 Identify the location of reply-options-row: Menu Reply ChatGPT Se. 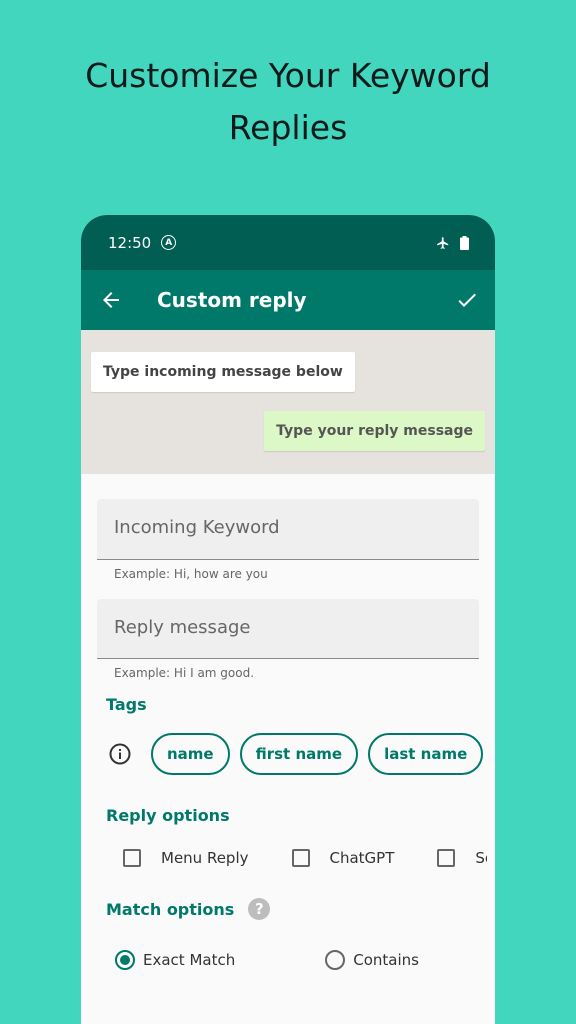
(292, 858).